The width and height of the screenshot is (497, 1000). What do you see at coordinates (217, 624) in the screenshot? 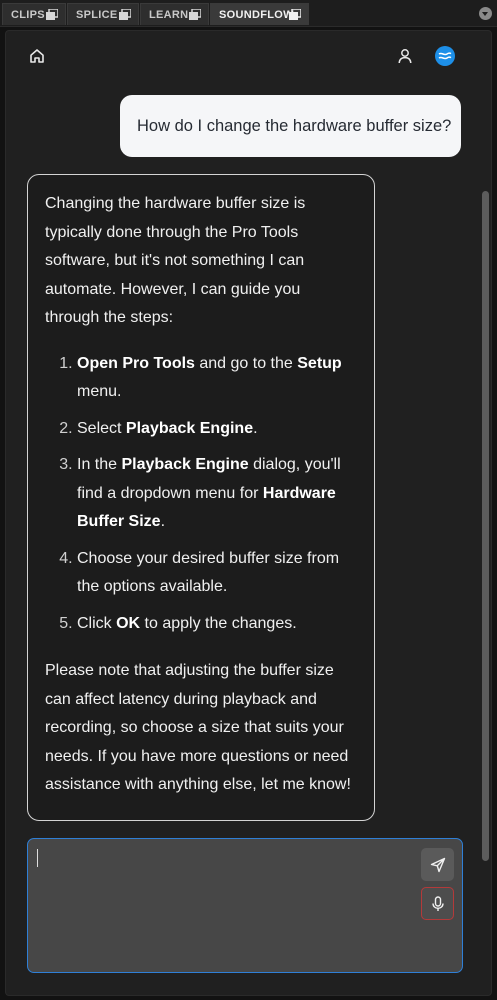
I see `list-item: Click OK to apply the changes.` at bounding box center [217, 624].